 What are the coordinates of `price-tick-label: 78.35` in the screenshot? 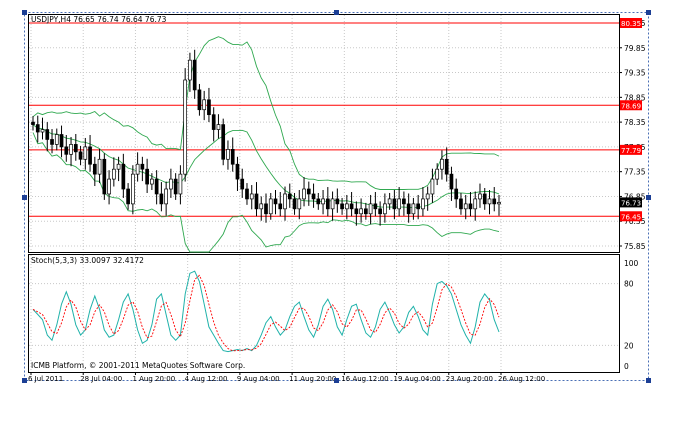 It's located at (635, 122).